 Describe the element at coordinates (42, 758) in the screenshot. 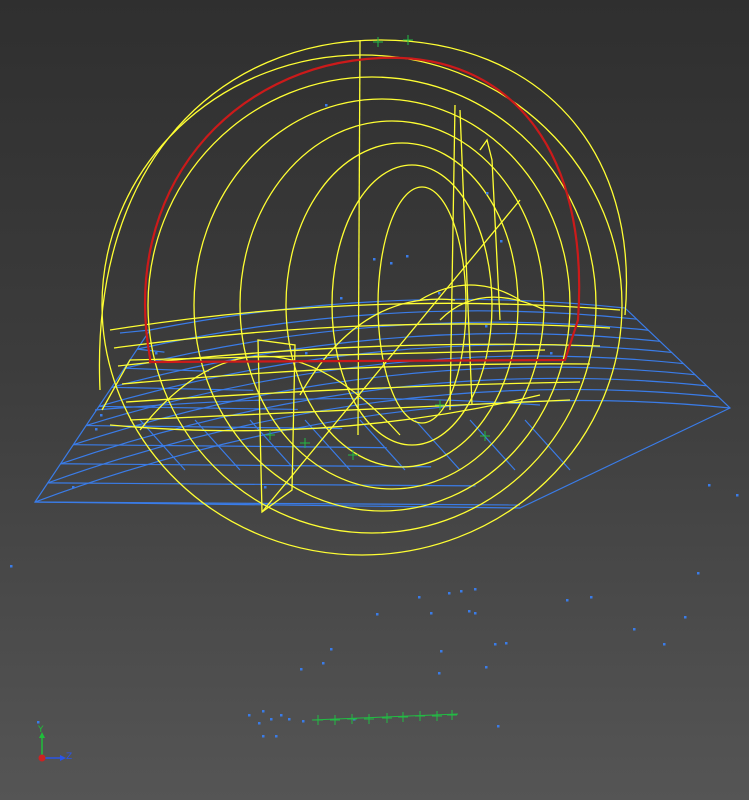

I see `x-axis-dot` at that location.